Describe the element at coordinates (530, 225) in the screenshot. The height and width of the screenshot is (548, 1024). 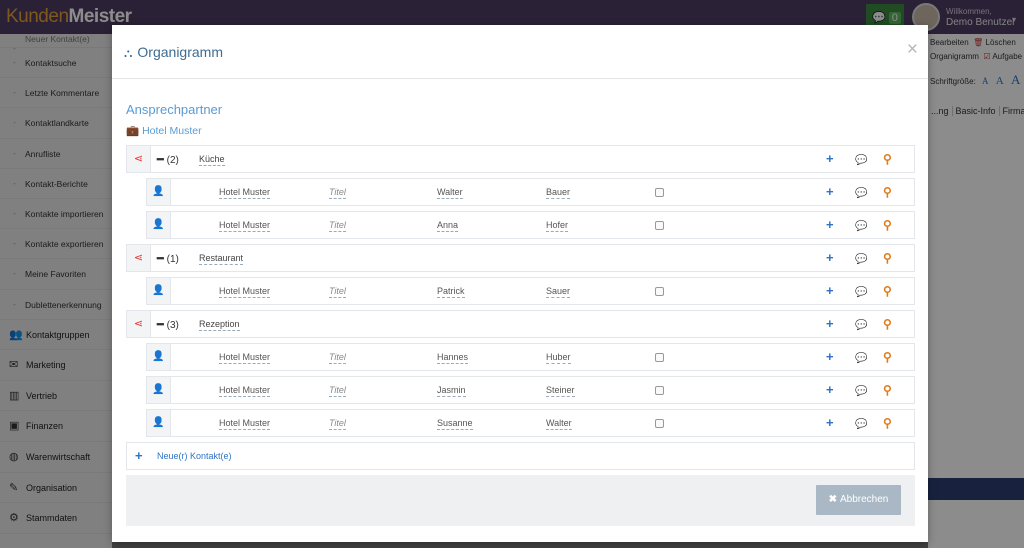
I see `contact-row: 👤 Hotel Muster Titel Anna Hofer + 💬 ⚲` at that location.